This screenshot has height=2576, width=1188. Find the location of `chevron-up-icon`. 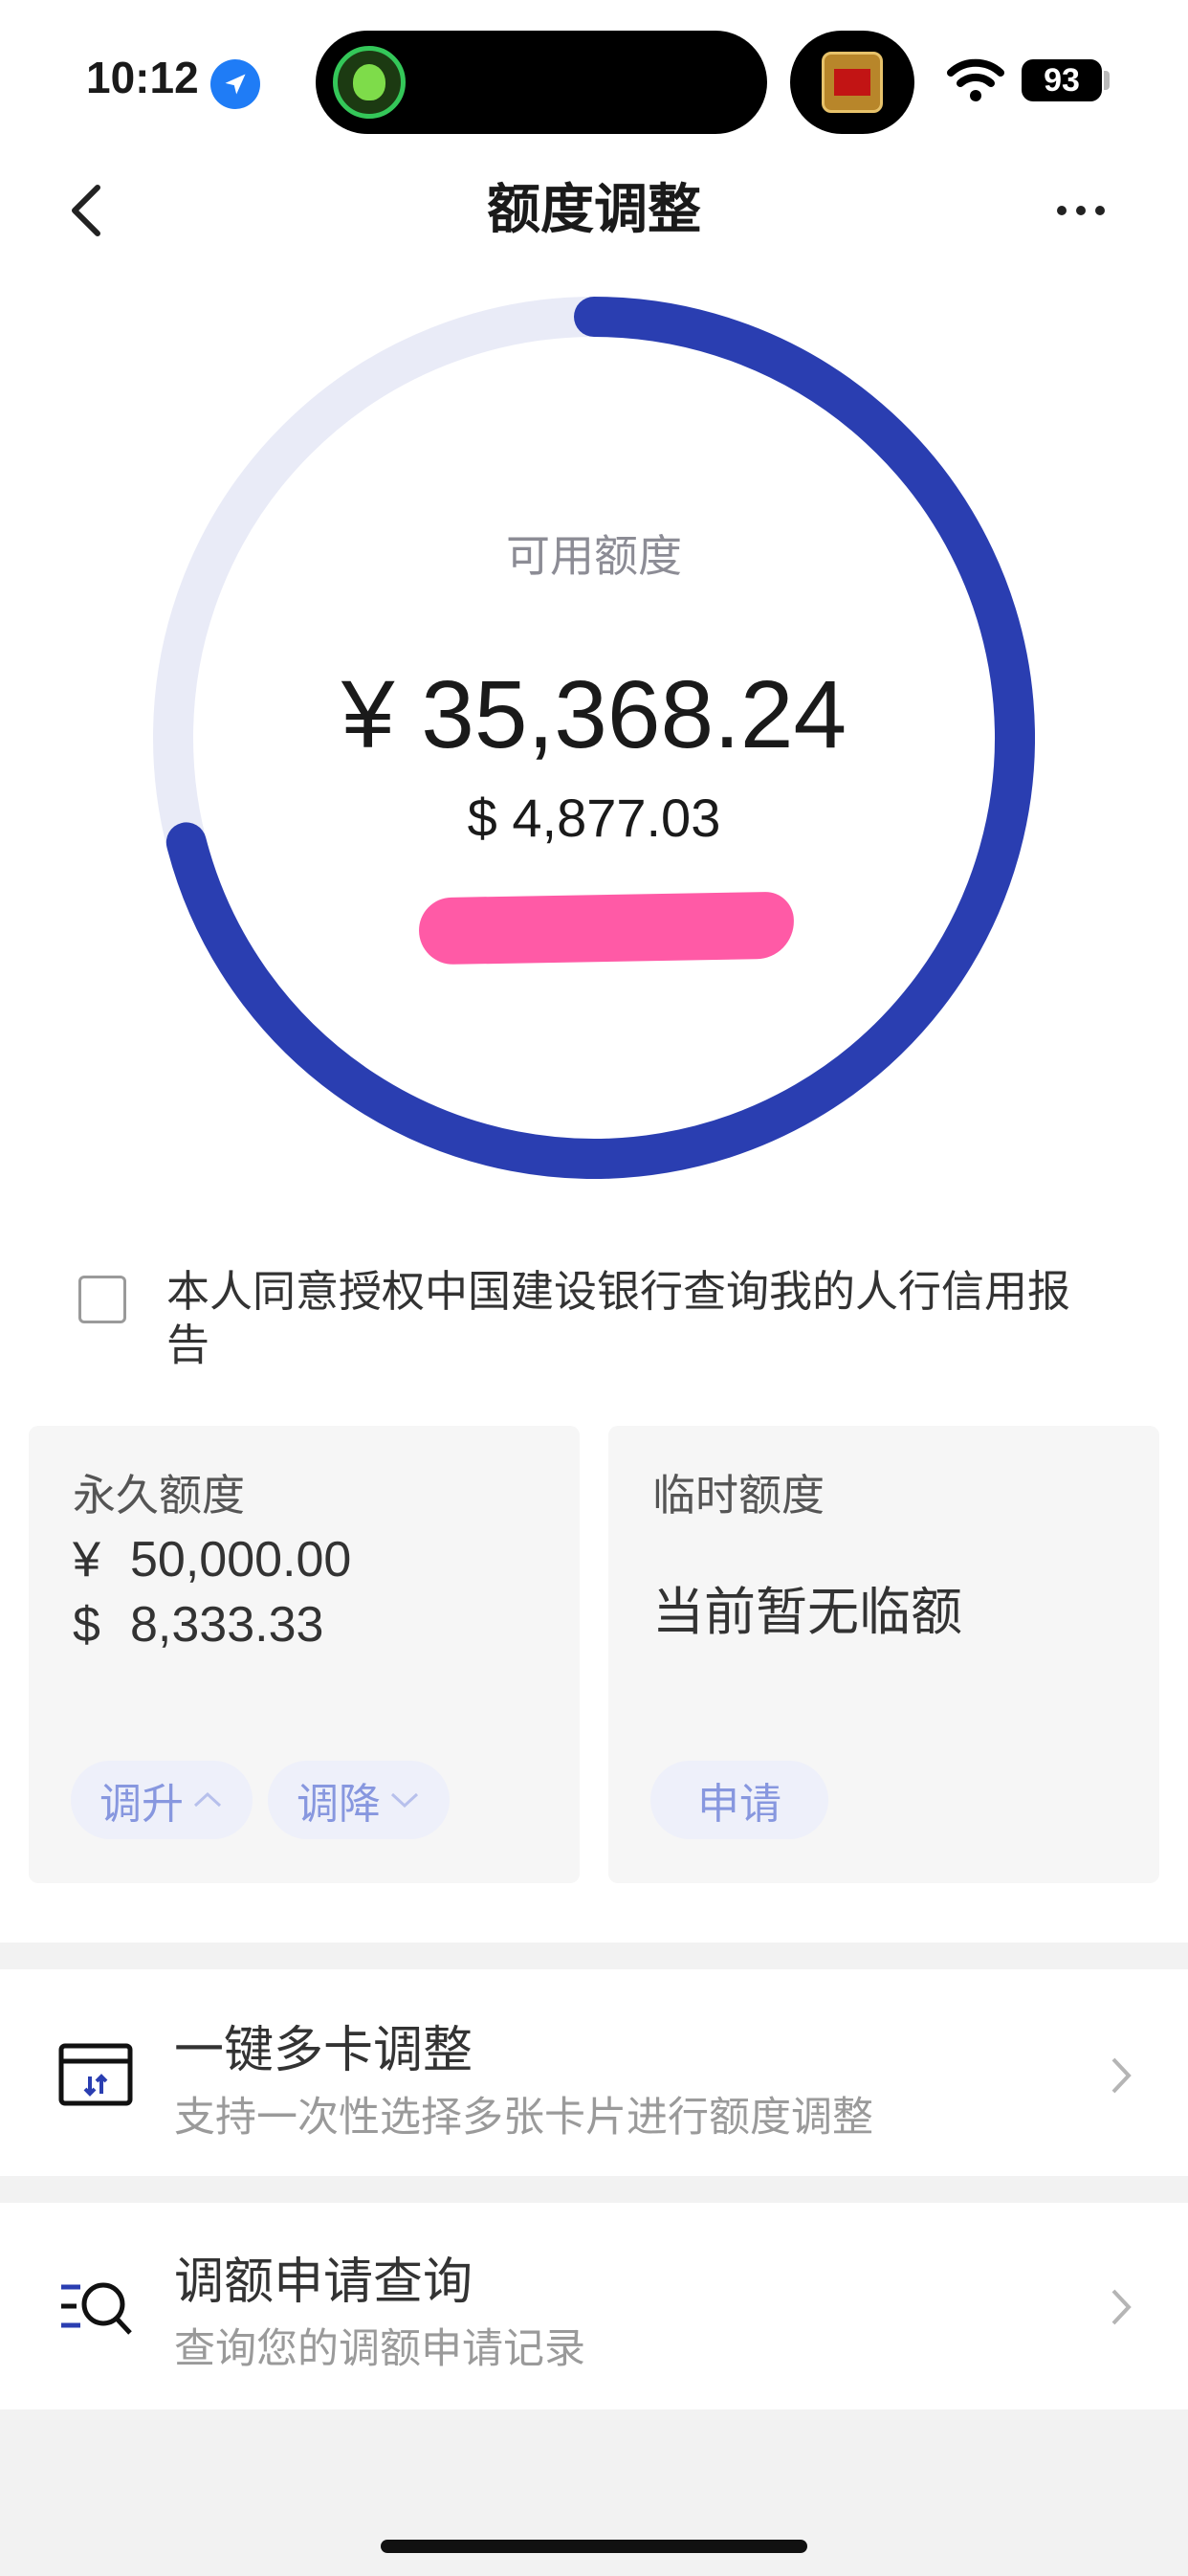

chevron-up-icon is located at coordinates (207, 1799).